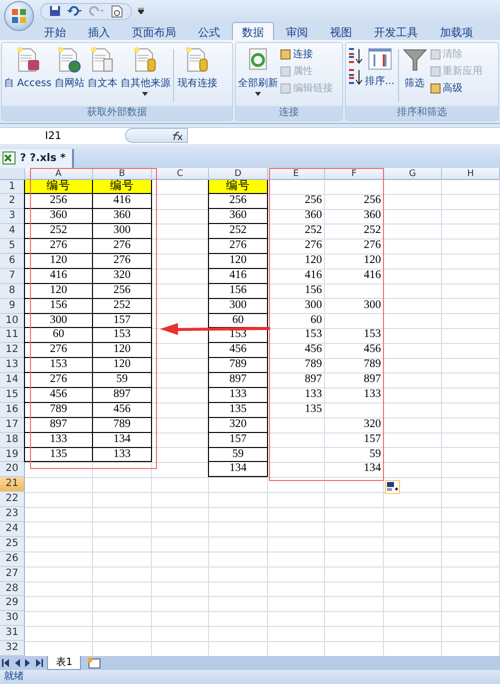 Image resolution: width=500 pixels, height=684 pixels. What do you see at coordinates (456, 88) in the screenshot?
I see `ribbon-command: 高级` at bounding box center [456, 88].